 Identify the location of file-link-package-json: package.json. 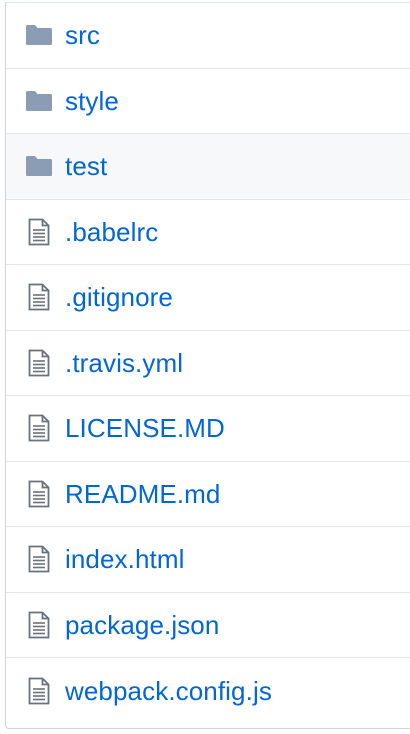
(142, 625).